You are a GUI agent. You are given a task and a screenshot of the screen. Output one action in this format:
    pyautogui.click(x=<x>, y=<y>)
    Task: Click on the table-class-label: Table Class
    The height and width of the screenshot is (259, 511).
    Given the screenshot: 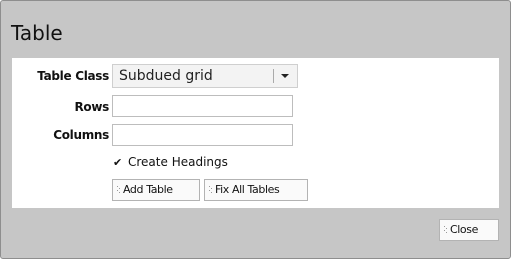 What is the action you would take?
    pyautogui.click(x=73, y=76)
    